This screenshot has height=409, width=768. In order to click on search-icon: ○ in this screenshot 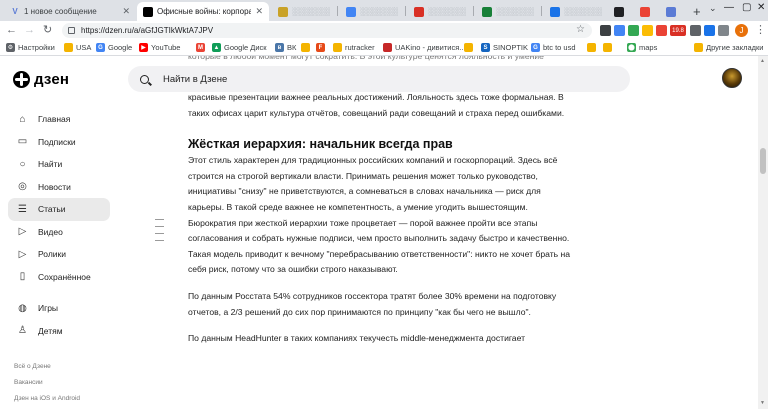, I will do `click(22, 164)`.